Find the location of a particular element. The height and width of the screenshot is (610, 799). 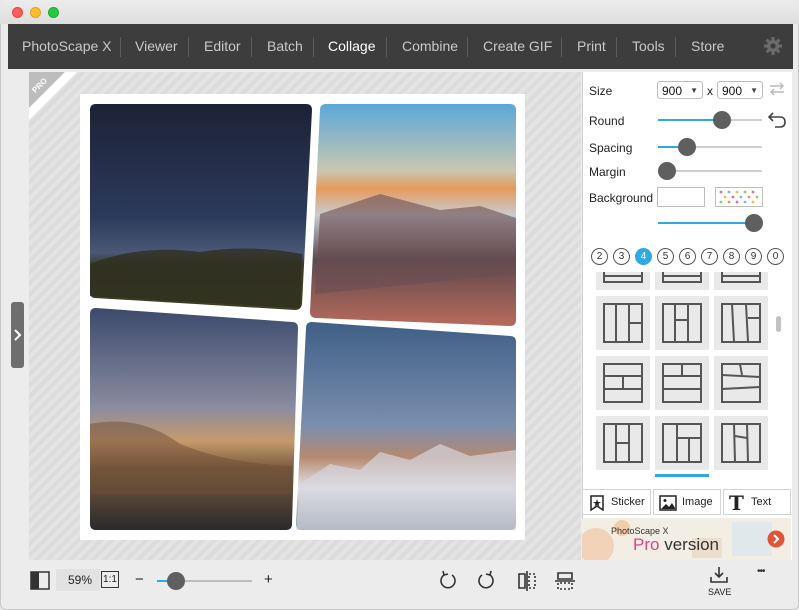

menu-item-create-gif: Create GIF is located at coordinates (517, 46).